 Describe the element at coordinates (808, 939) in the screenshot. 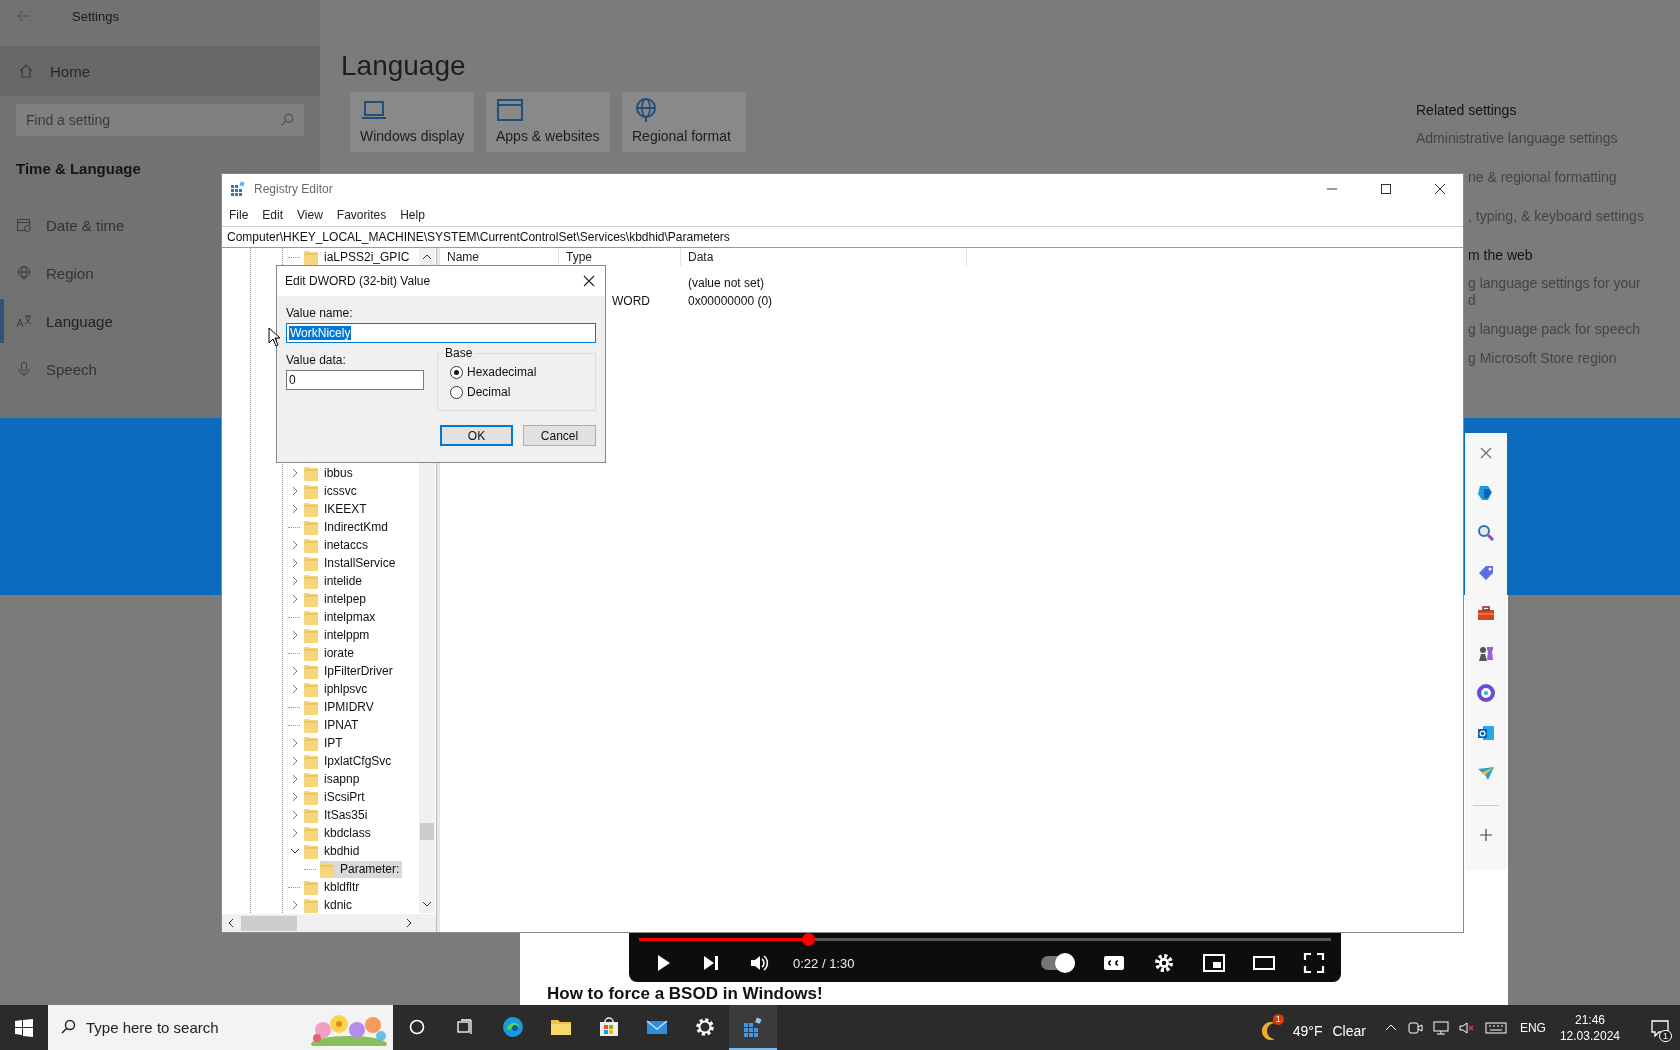

I see `progress-handle` at that location.